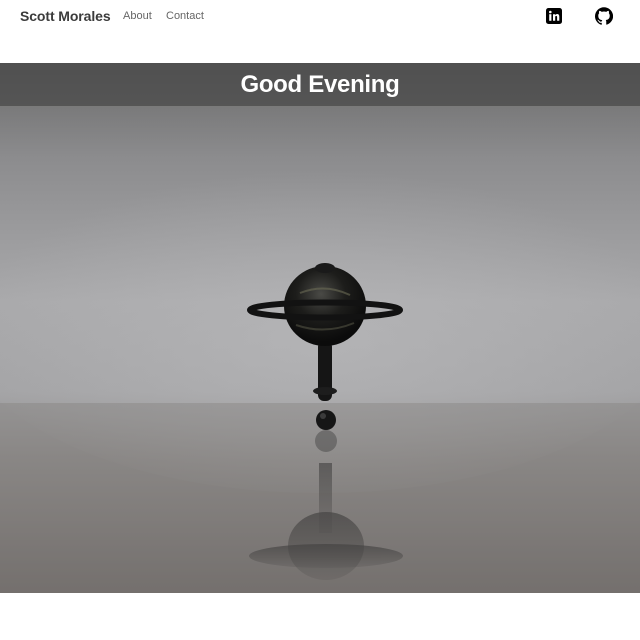 The height and width of the screenshot is (640, 640). I want to click on linkedin-icon, so click(554, 16).